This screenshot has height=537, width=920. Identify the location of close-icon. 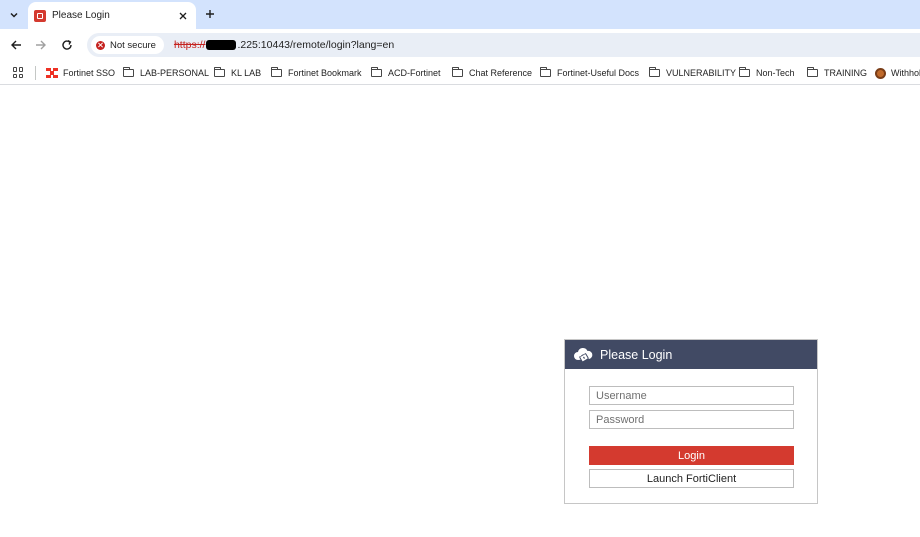
(183, 15).